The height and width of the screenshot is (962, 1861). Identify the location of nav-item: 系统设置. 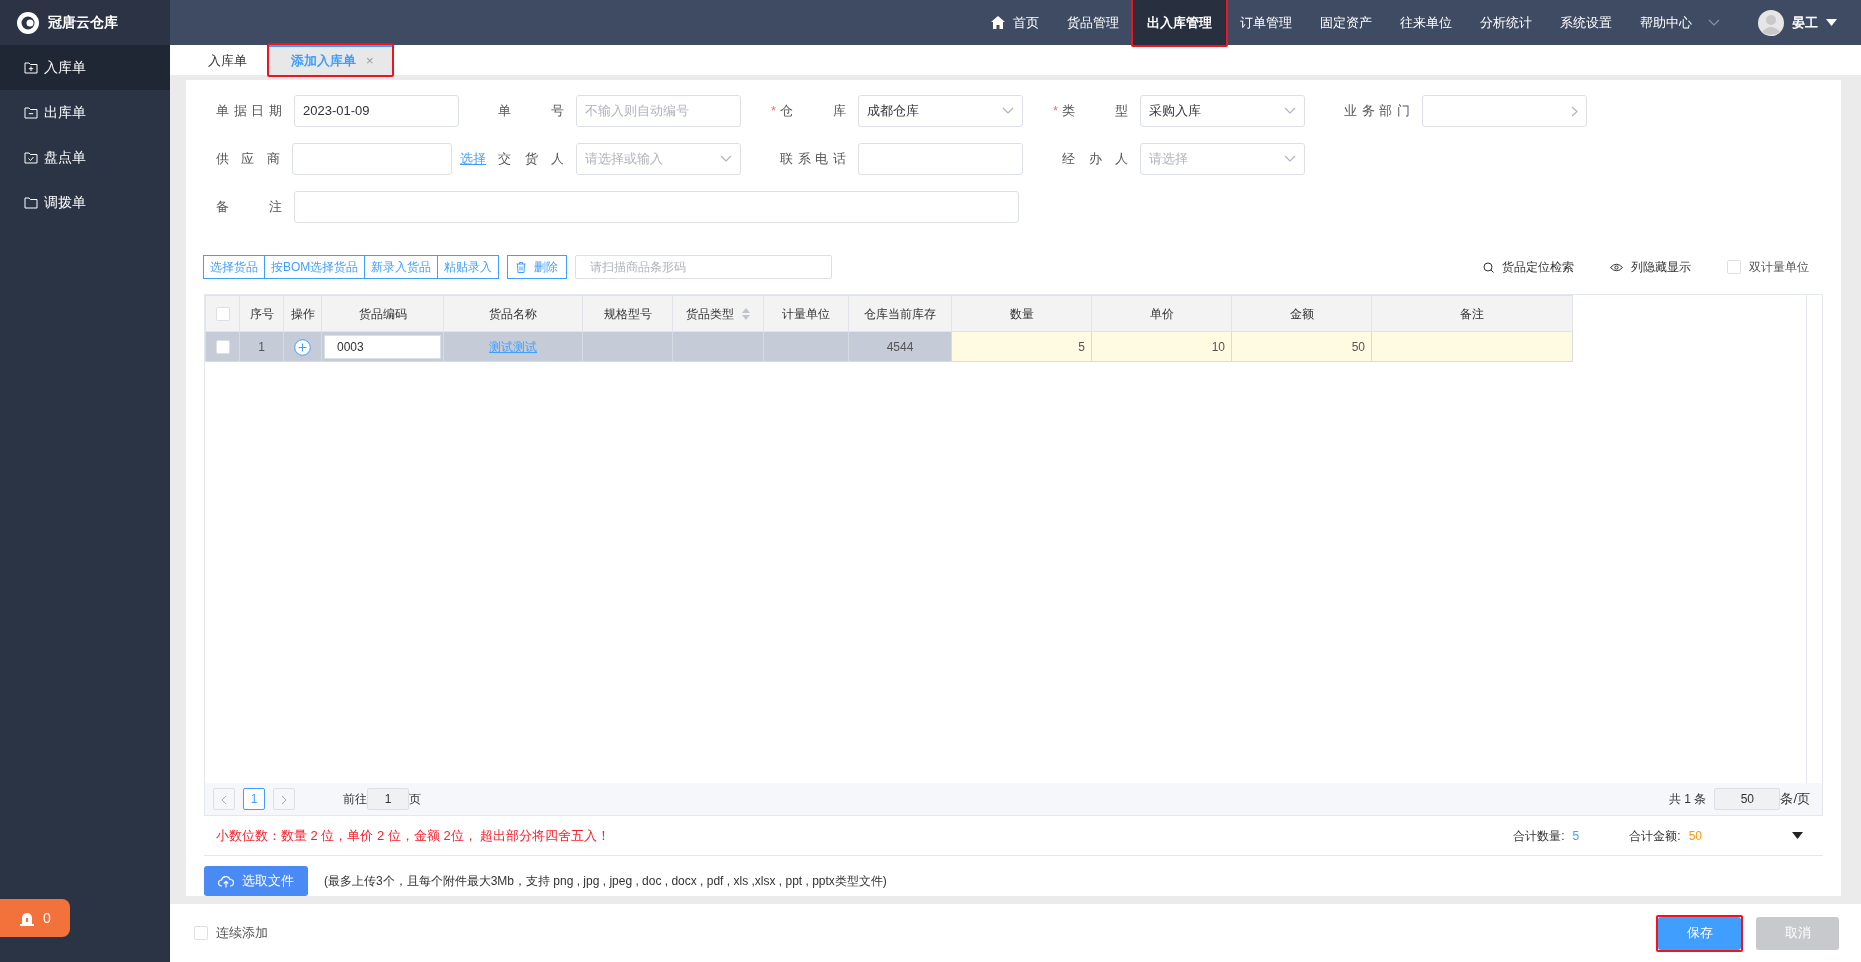
(1586, 22).